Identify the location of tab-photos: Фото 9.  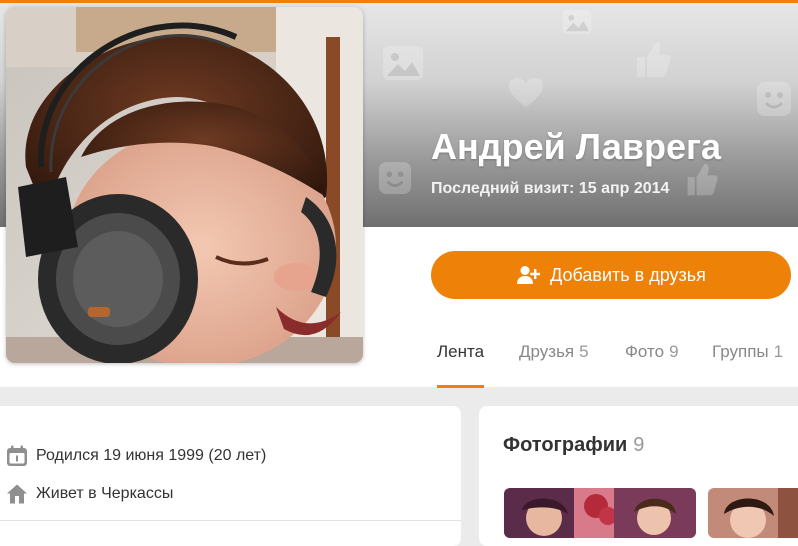
(652, 365).